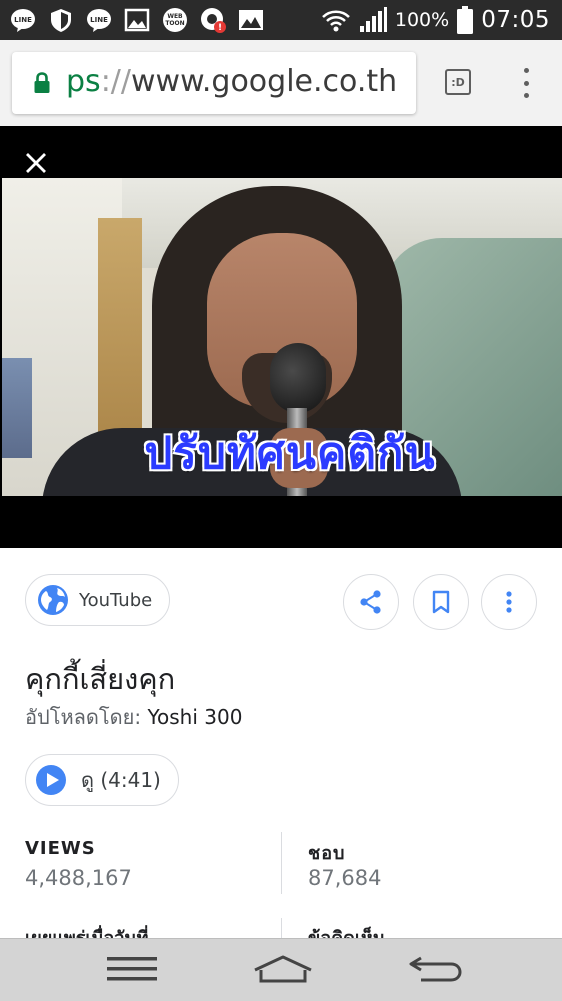  What do you see at coordinates (327, 853) in the screenshot?
I see `likes-label: ชอบ` at bounding box center [327, 853].